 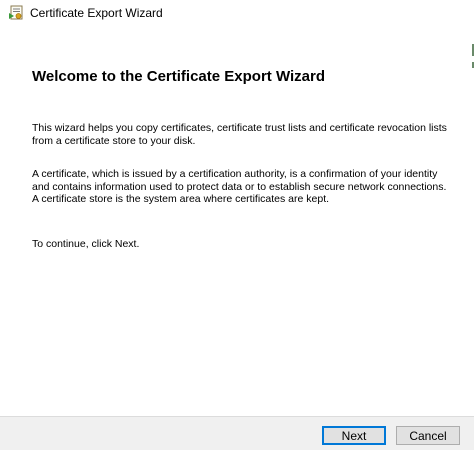 I want to click on certificate-wizard-icon, so click(x=17, y=13).